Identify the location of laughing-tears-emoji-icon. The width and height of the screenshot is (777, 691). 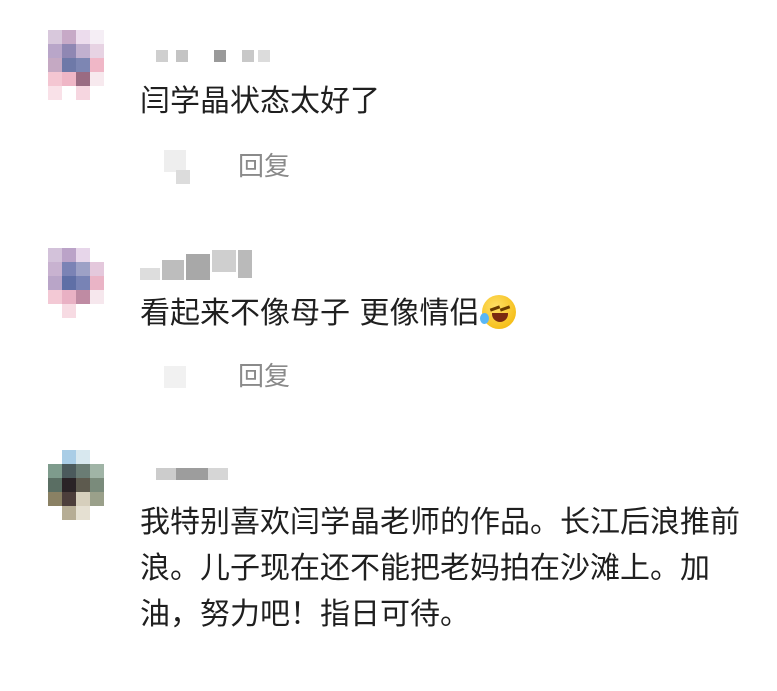
(497, 312).